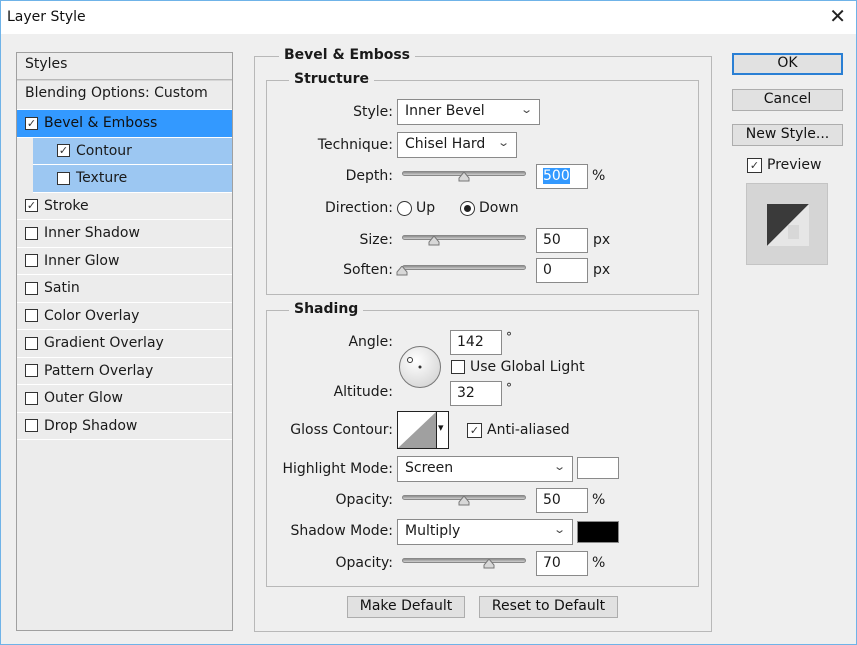 This screenshot has width=857, height=645. Describe the element at coordinates (326, 309) in the screenshot. I see `shading-title: Shading` at that location.